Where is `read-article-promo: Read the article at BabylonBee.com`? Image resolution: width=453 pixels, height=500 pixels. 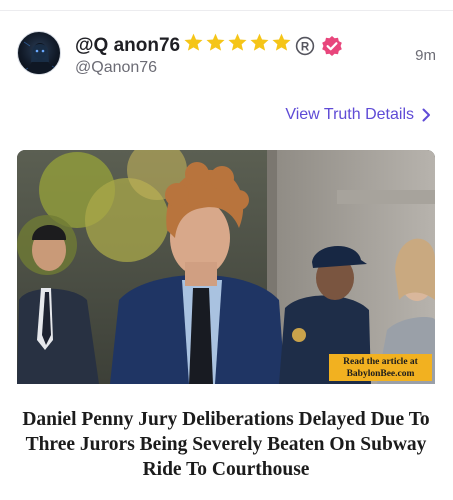 read-article-promo: Read the article at BabylonBee.com is located at coordinates (380, 367).